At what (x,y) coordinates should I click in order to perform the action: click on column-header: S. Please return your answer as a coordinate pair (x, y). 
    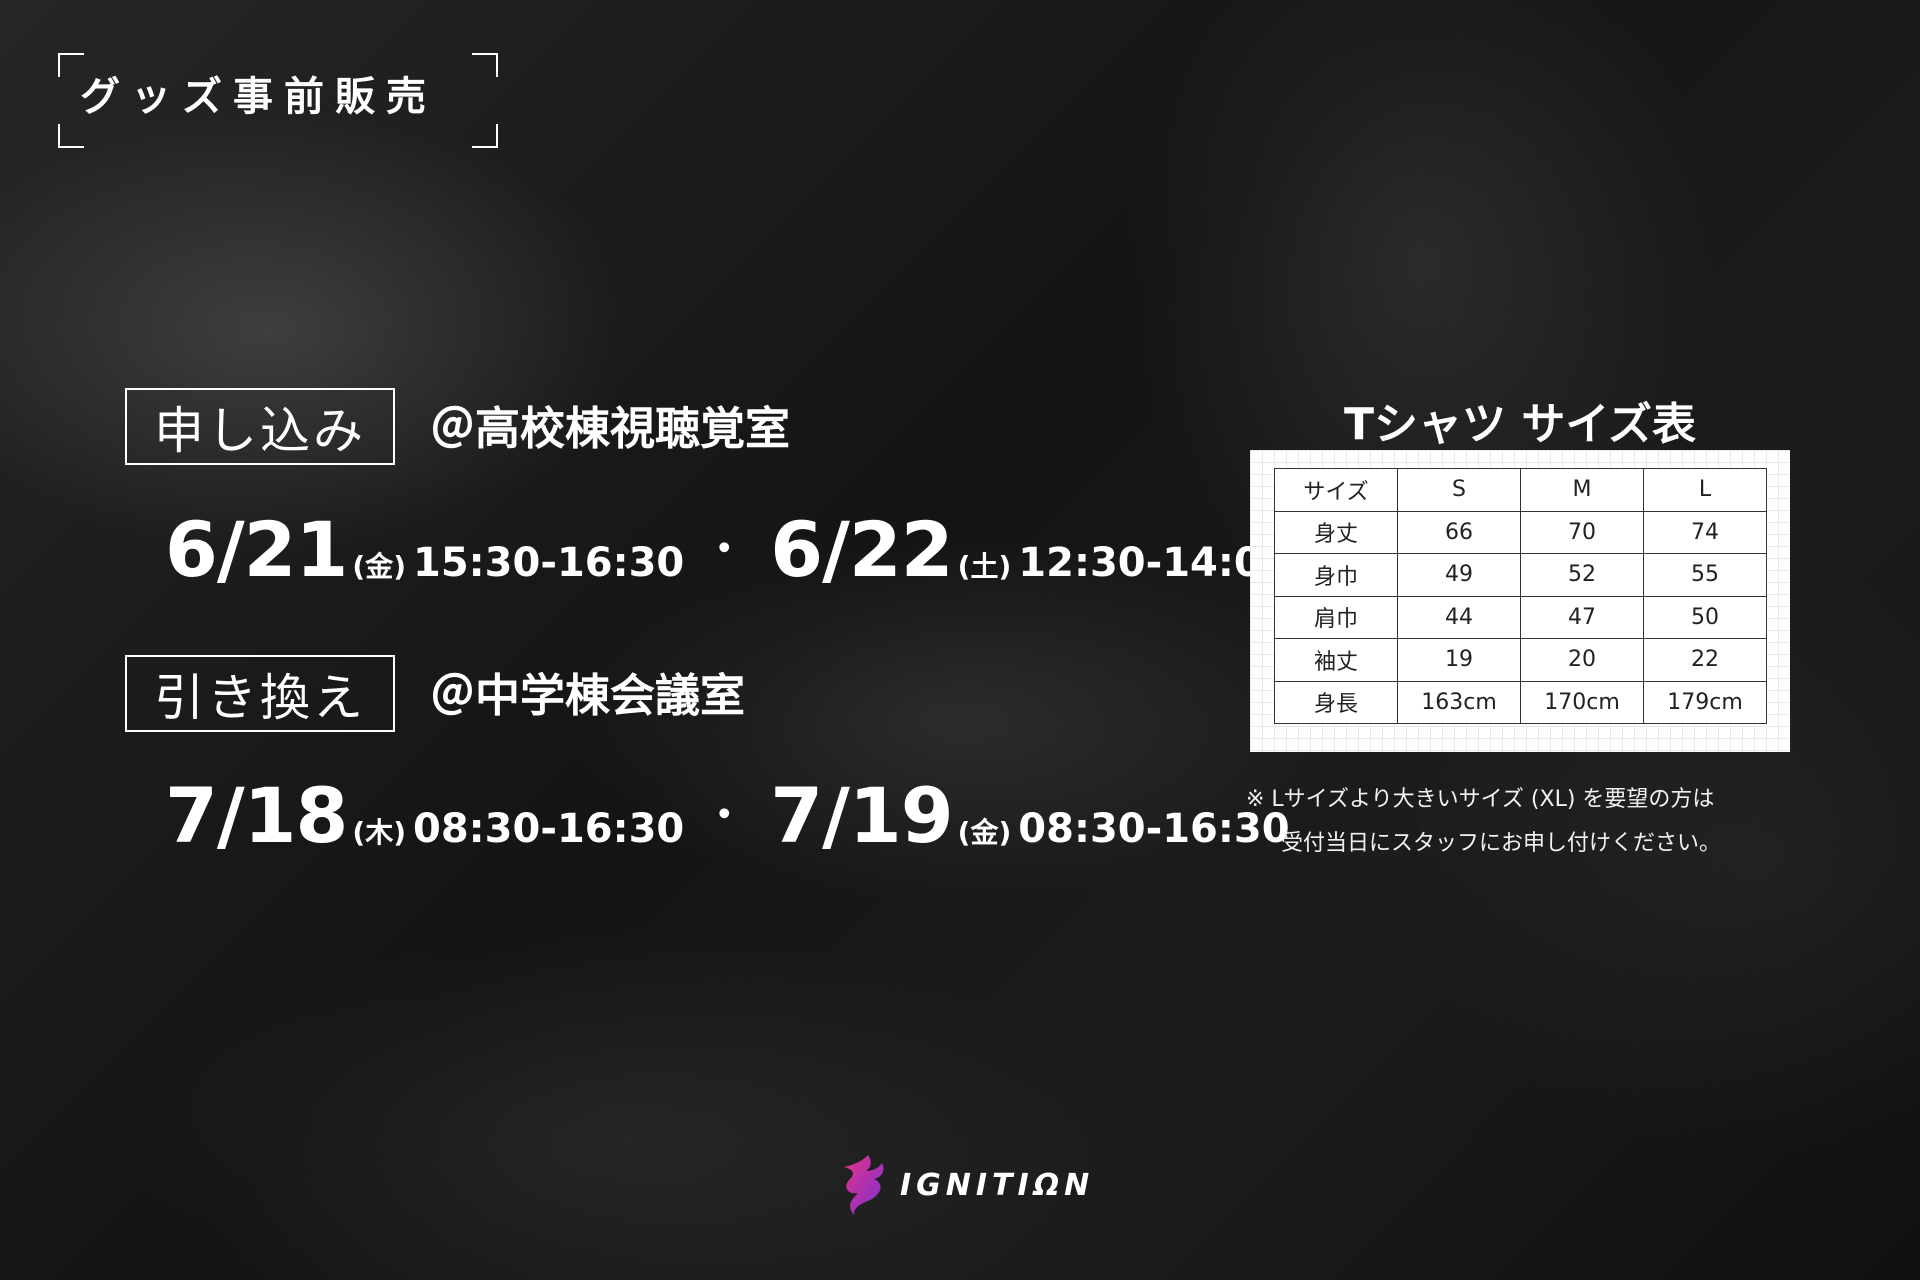
    Looking at the image, I should click on (1459, 490).